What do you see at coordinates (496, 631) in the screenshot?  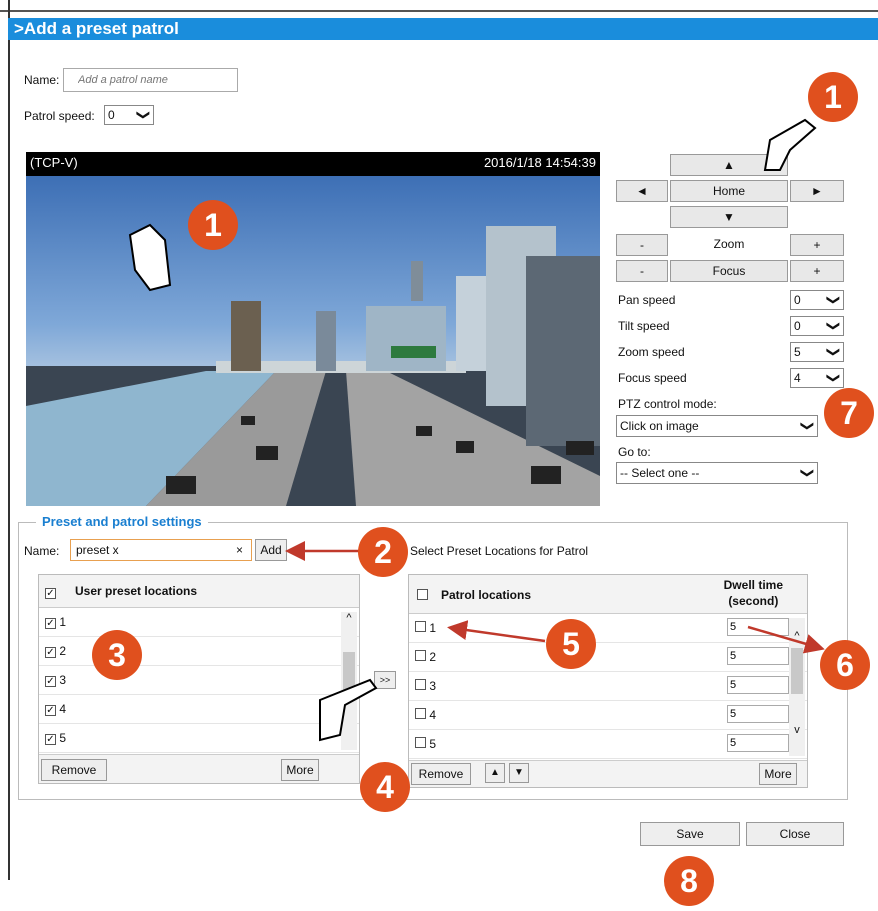 I see `arrow-to-patrol-item-icon` at bounding box center [496, 631].